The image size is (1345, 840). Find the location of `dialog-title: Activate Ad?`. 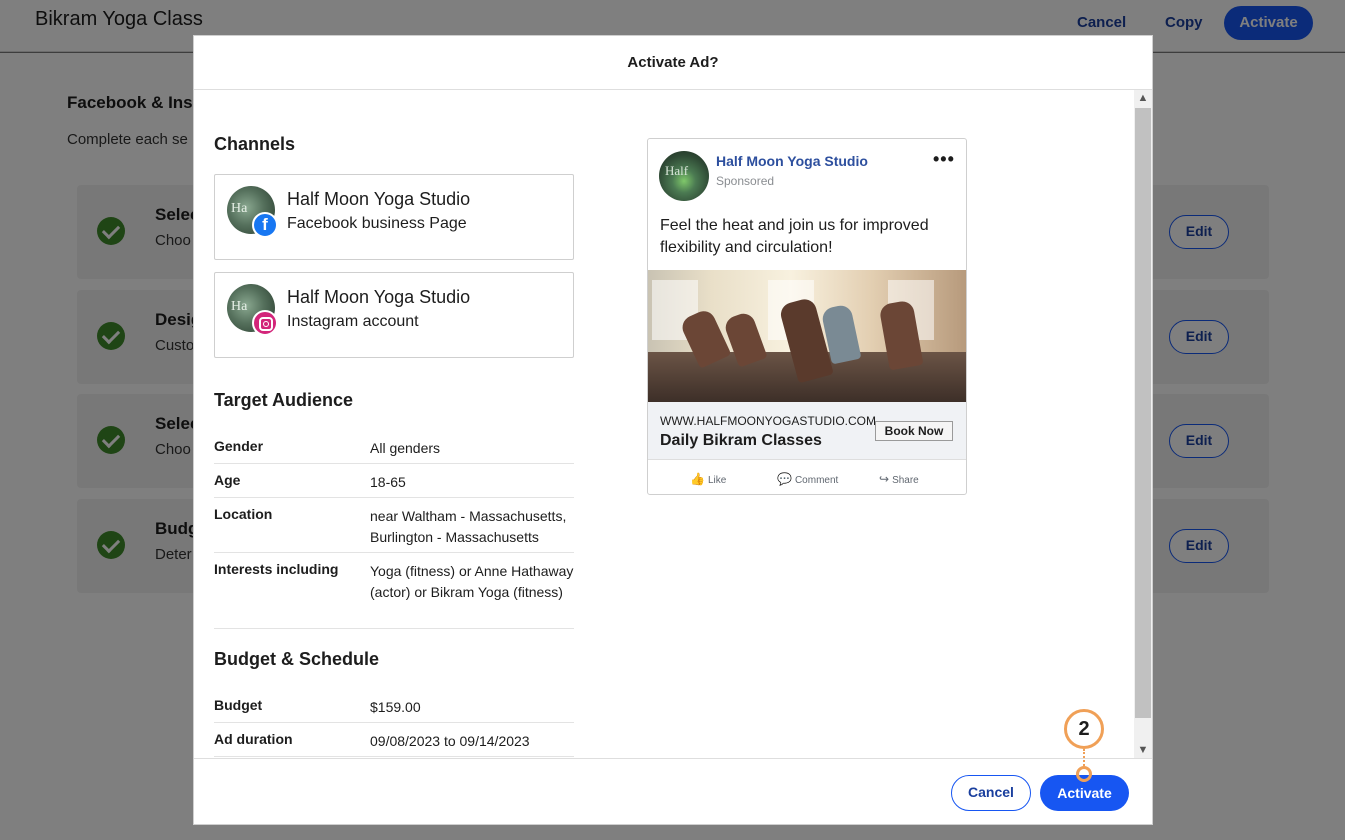

dialog-title: Activate Ad? is located at coordinates (673, 63).